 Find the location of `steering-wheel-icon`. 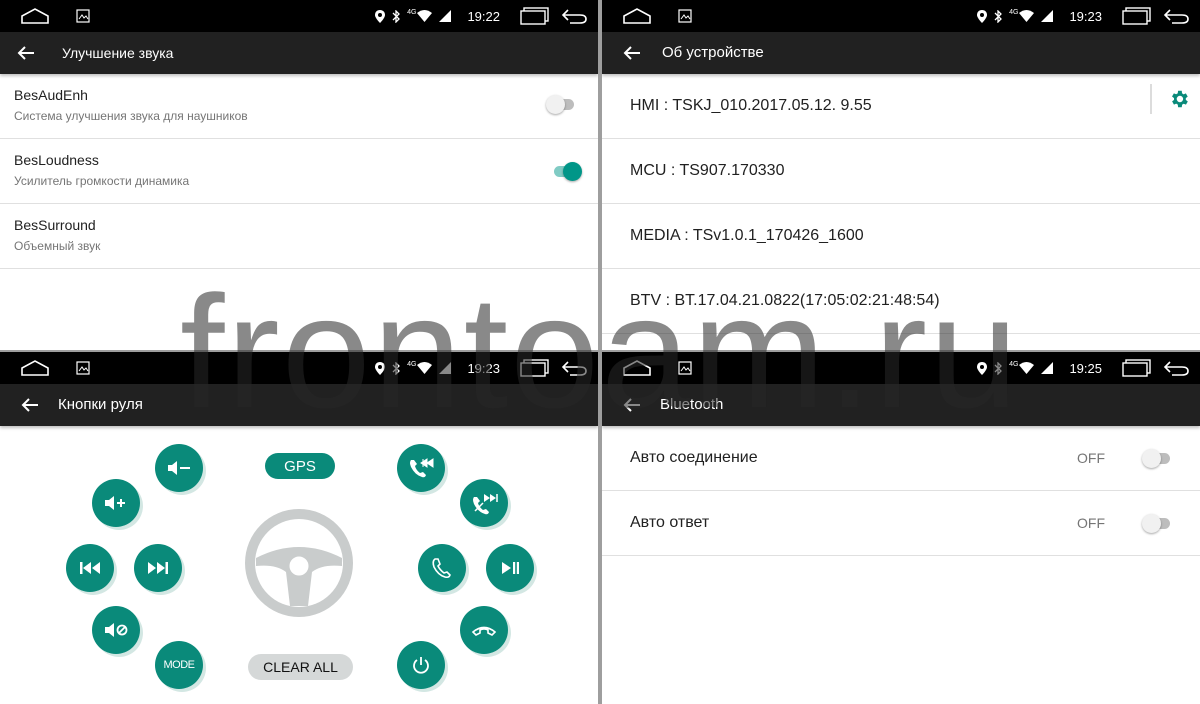

steering-wheel-icon is located at coordinates (299, 563).